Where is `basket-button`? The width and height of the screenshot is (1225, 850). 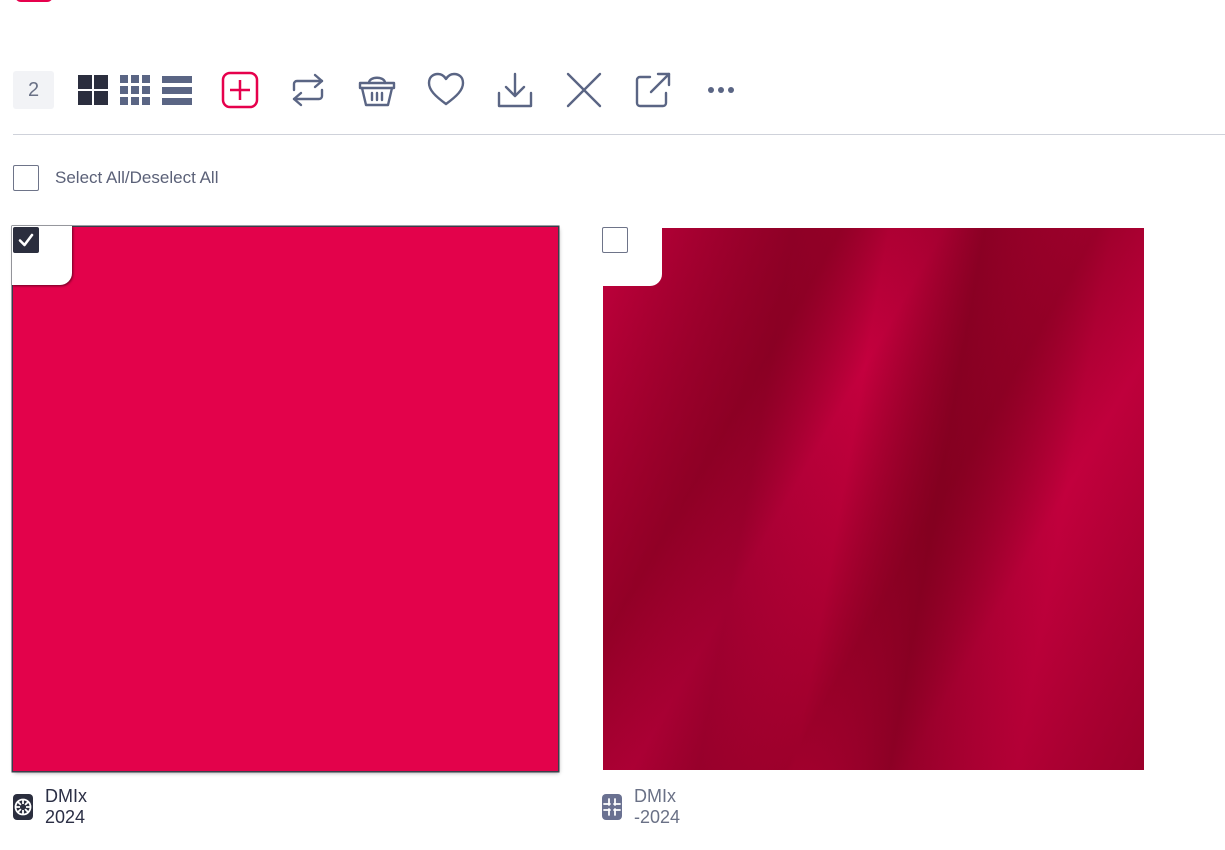
basket-button is located at coordinates (377, 90).